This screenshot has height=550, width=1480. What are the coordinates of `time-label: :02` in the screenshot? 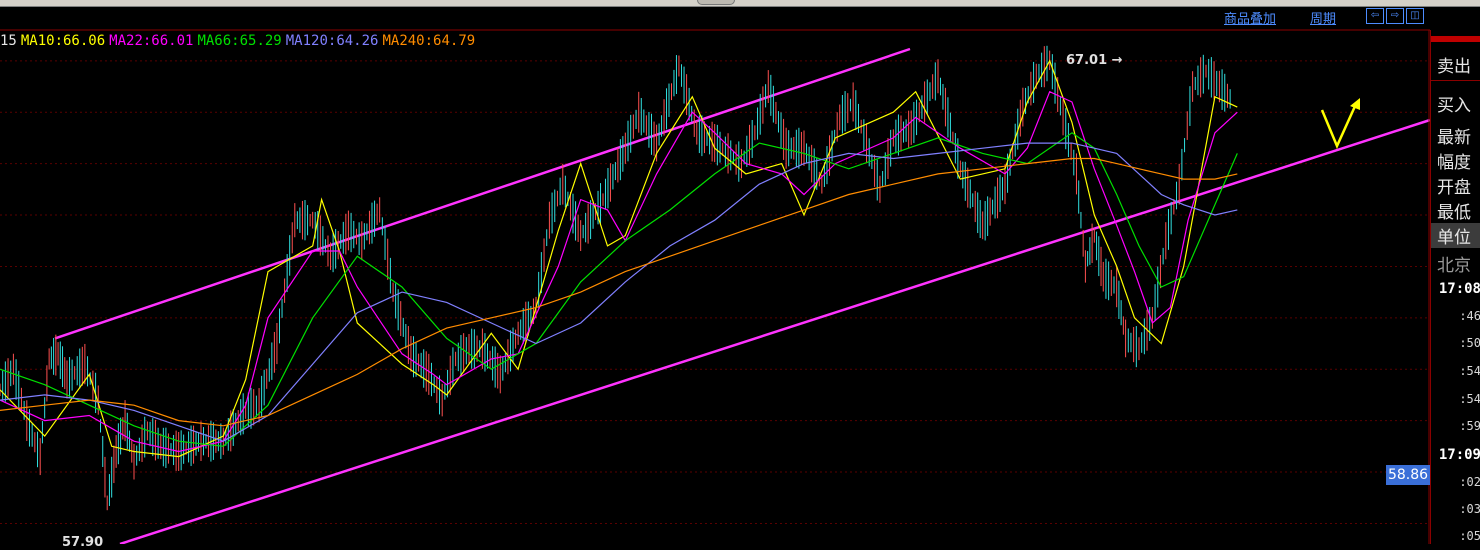 It's located at (1469, 482).